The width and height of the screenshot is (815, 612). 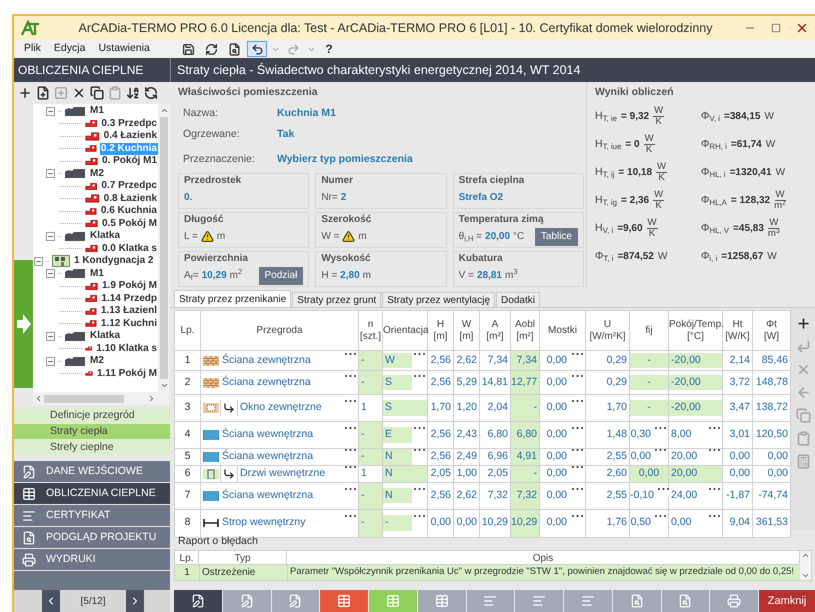 I want to click on table-row: 1 Ściana zewnętrzna - W 2,56 2,62 7,34 7,34 0,00 0,29 - -20,00 2,14 85,46, so click(x=482, y=360).